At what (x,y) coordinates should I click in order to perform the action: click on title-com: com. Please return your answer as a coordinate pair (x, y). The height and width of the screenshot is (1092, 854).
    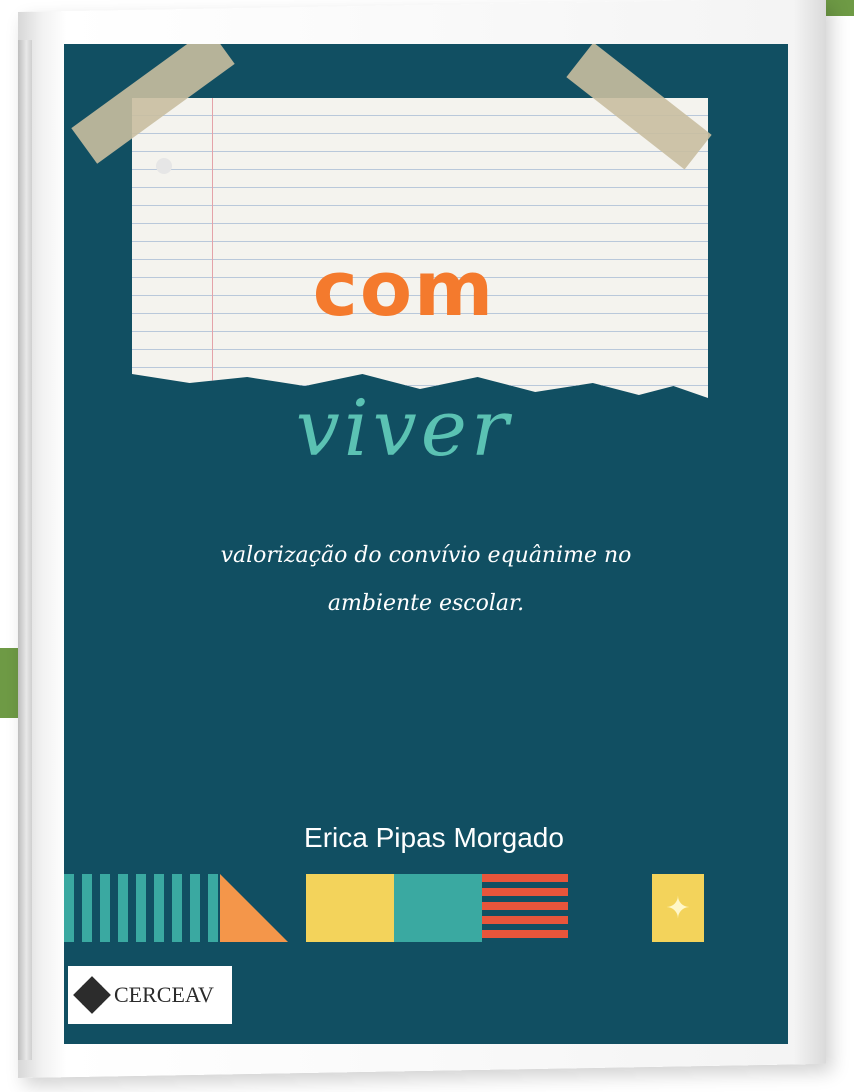
    Looking at the image, I should click on (404, 288).